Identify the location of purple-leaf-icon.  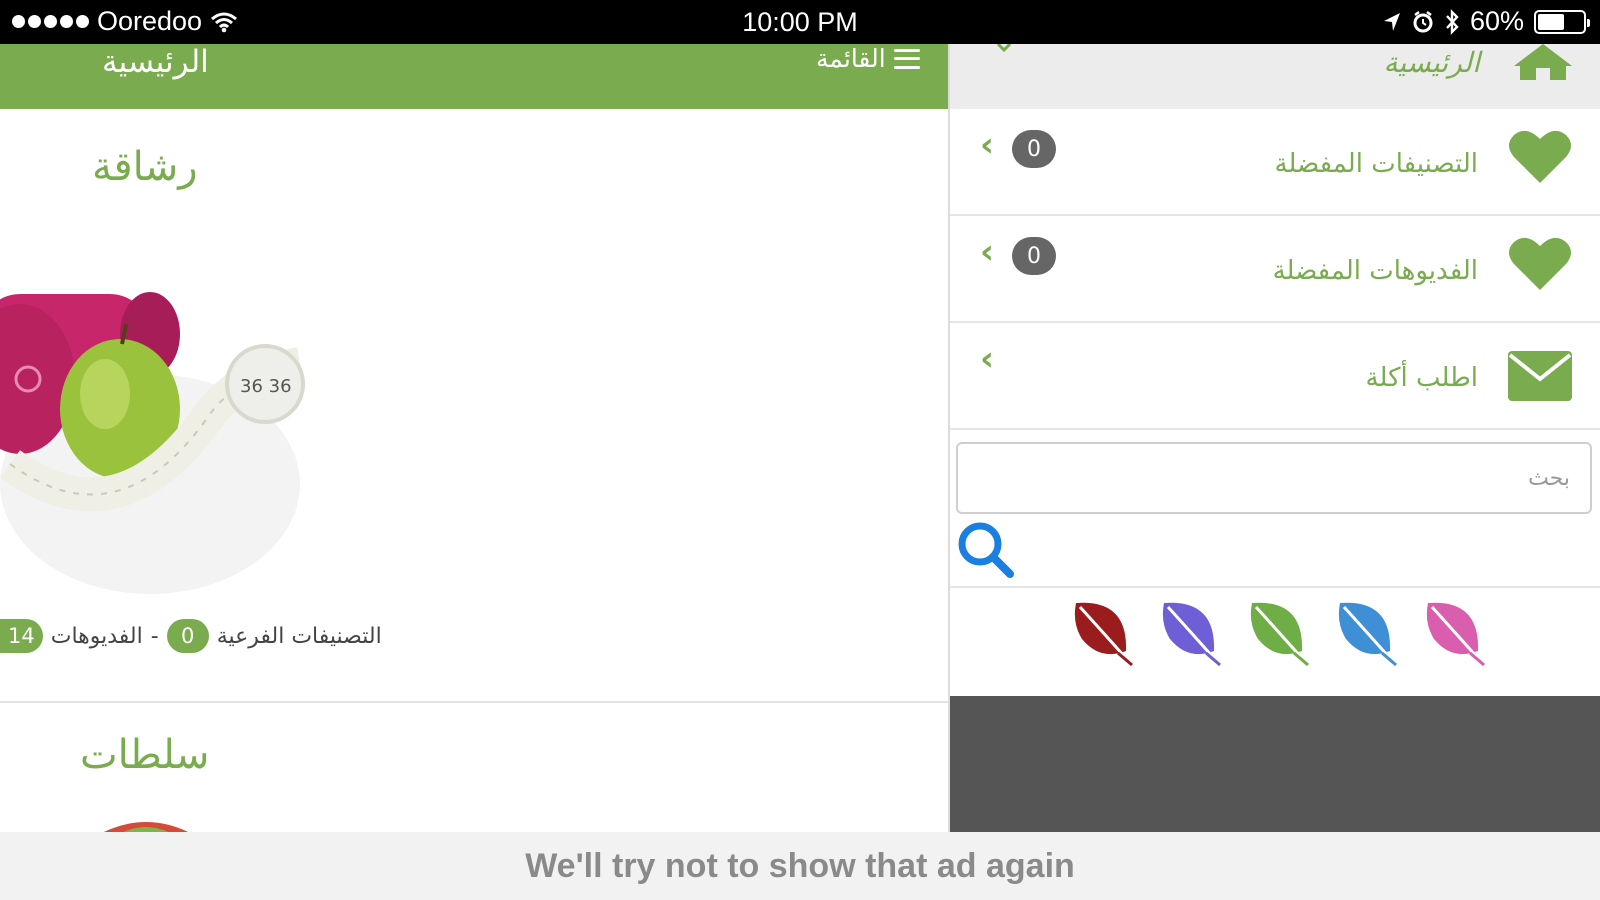
(1190, 634).